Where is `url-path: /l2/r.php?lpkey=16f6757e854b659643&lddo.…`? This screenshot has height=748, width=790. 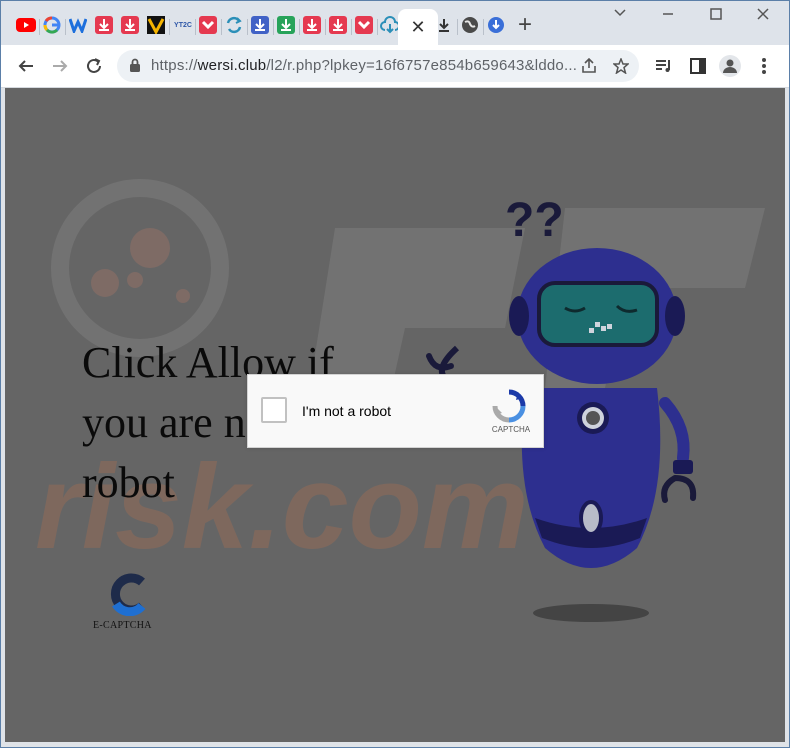 url-path: /l2/r.php?lpkey=16f6757e854b659643&lddo.… is located at coordinates (422, 65).